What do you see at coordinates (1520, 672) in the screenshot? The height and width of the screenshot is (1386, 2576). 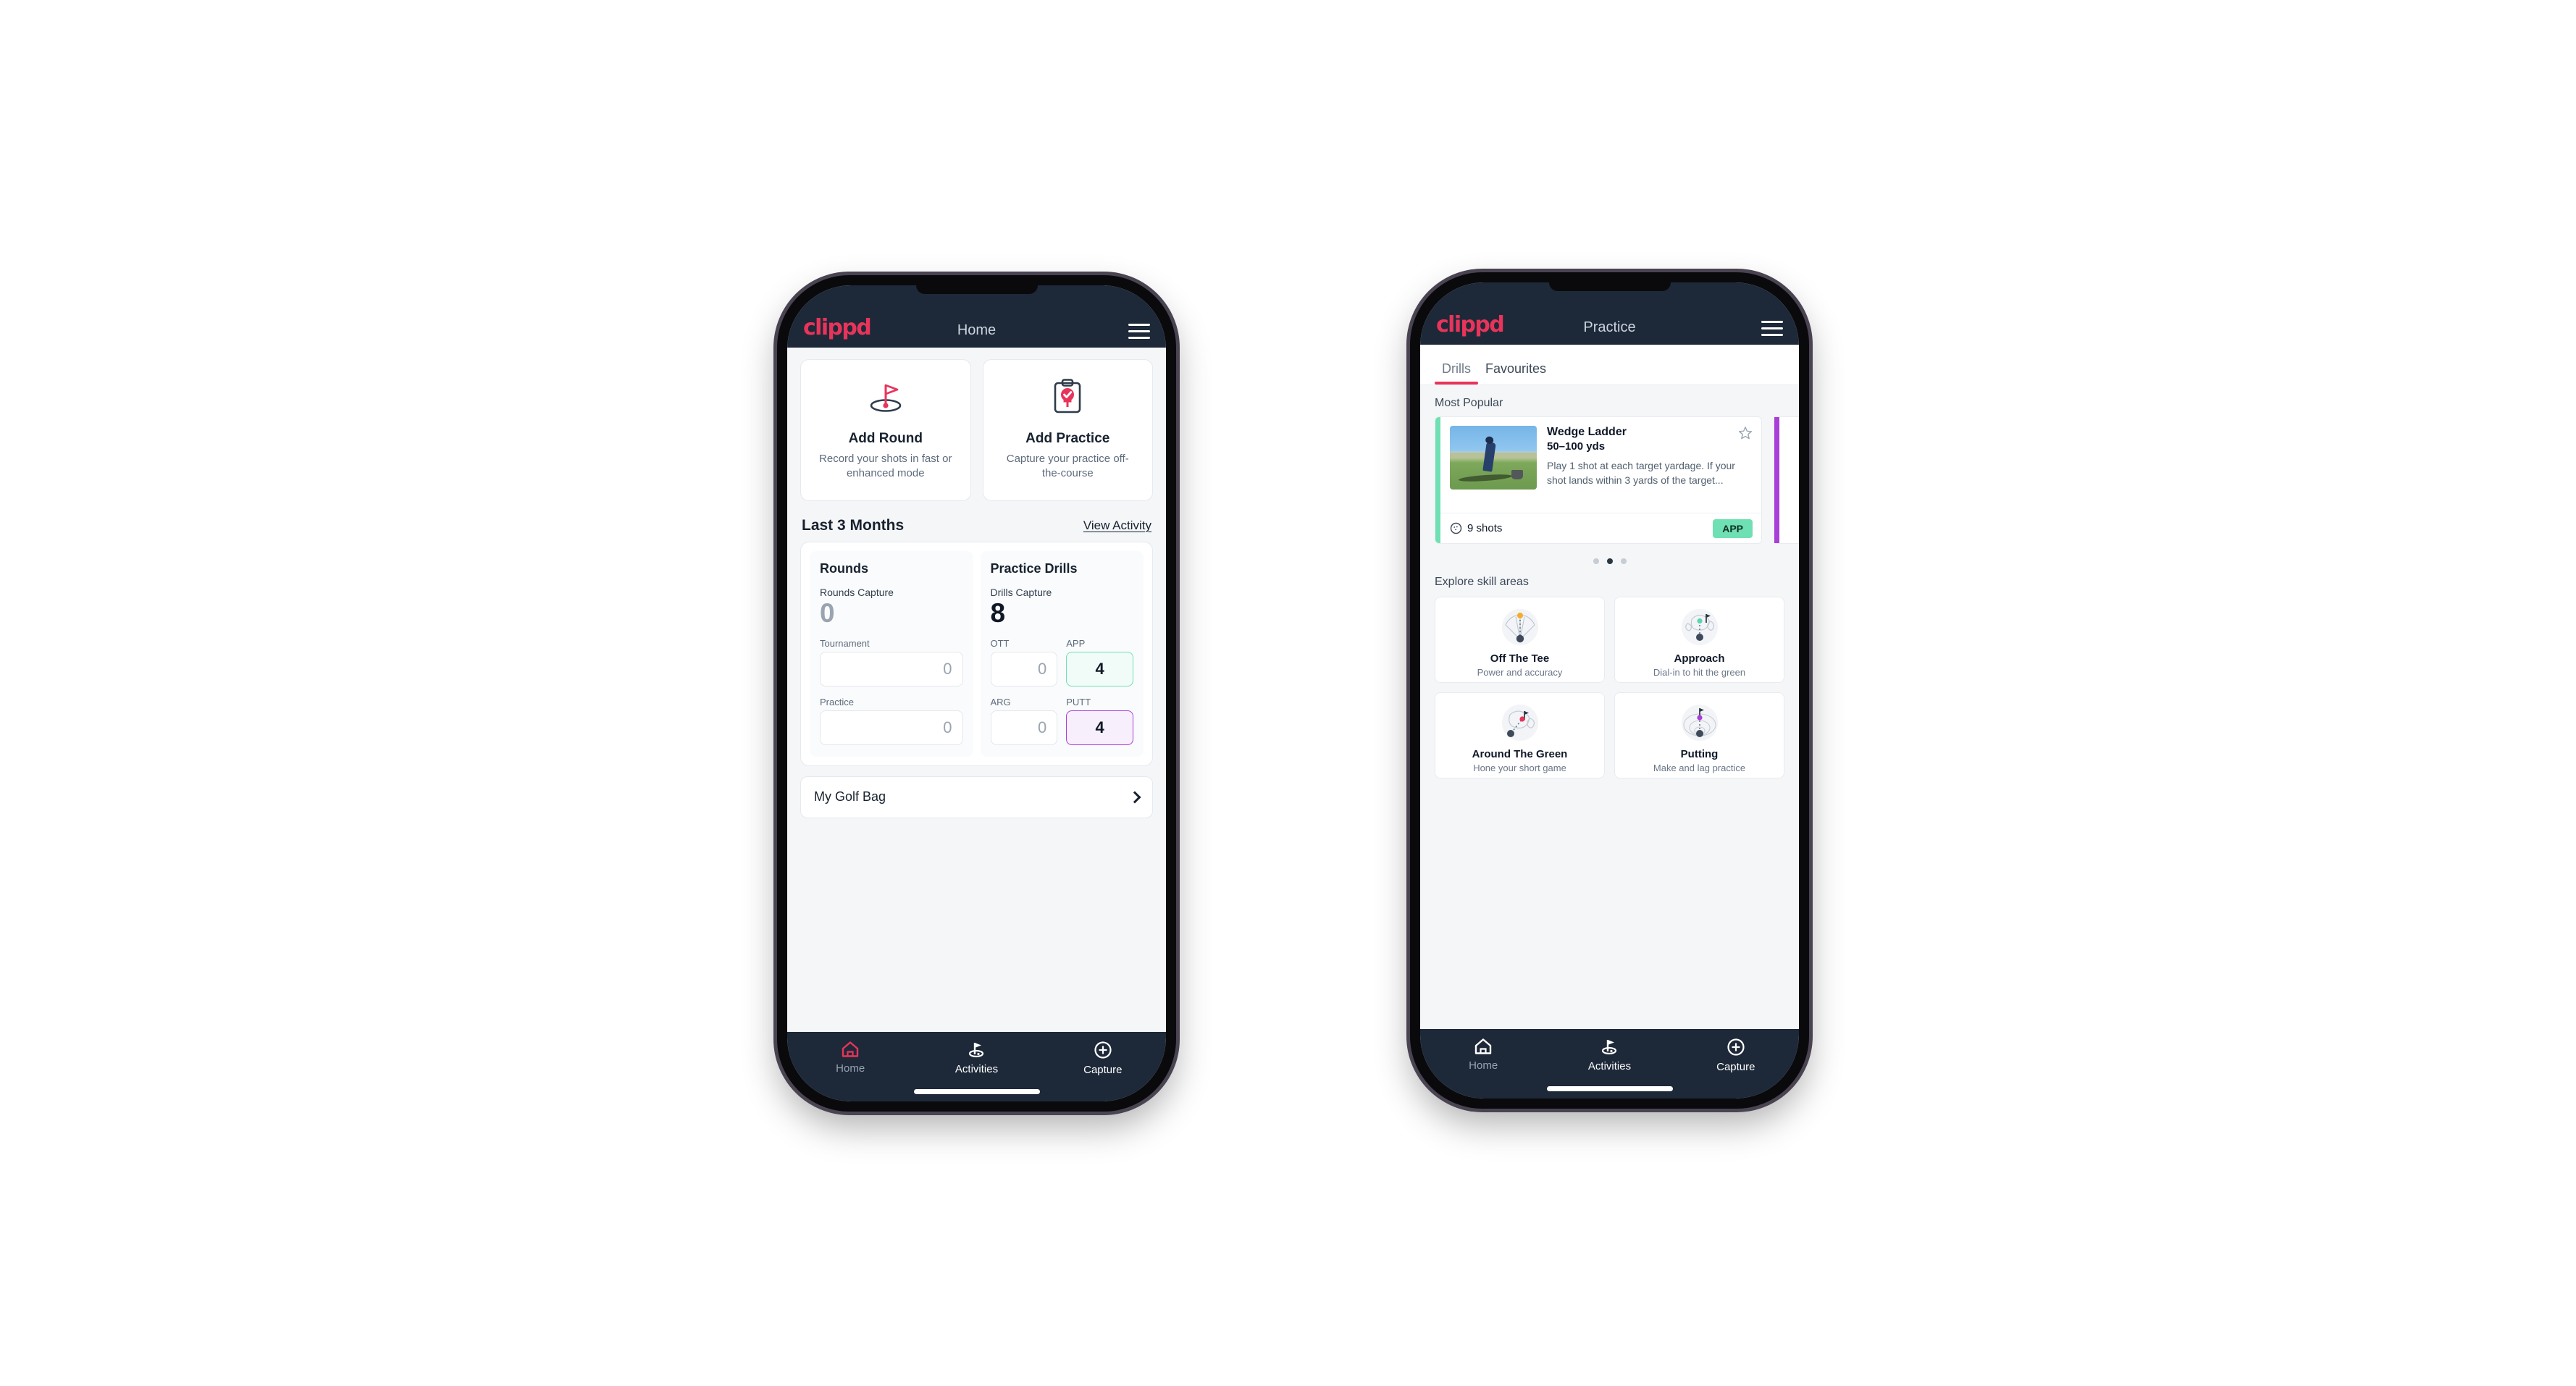 I see `skill-sub: Power and accuracy` at bounding box center [1520, 672].